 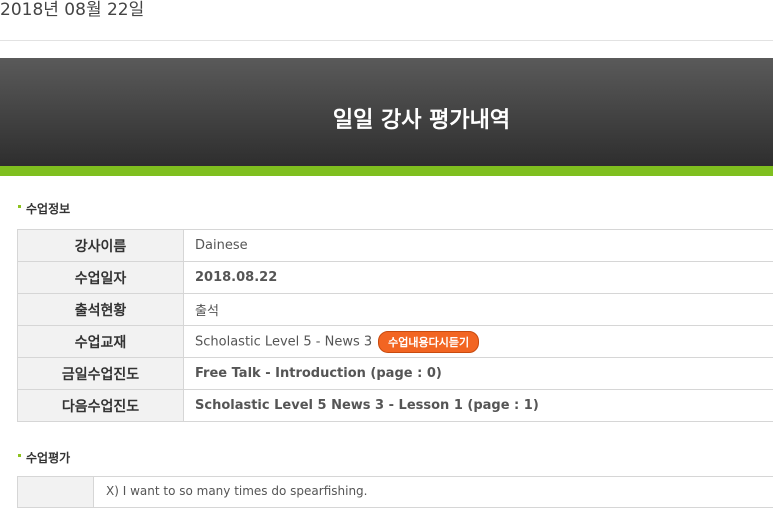 I want to click on today-progress-value: Free Talk - Introduction (page : 0), so click(x=478, y=374).